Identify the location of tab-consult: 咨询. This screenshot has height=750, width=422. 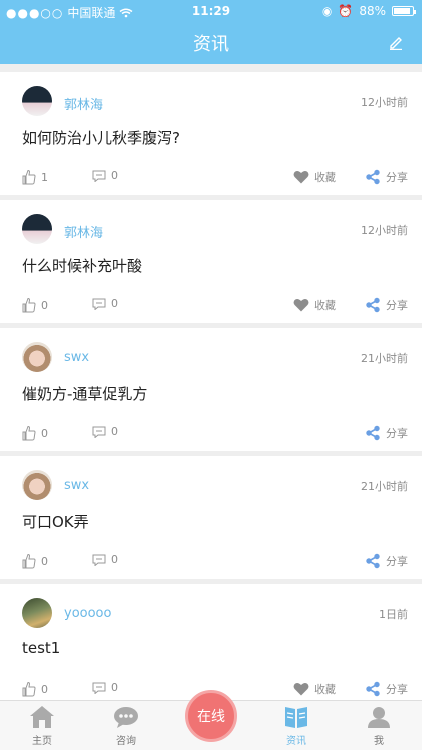
(126, 726).